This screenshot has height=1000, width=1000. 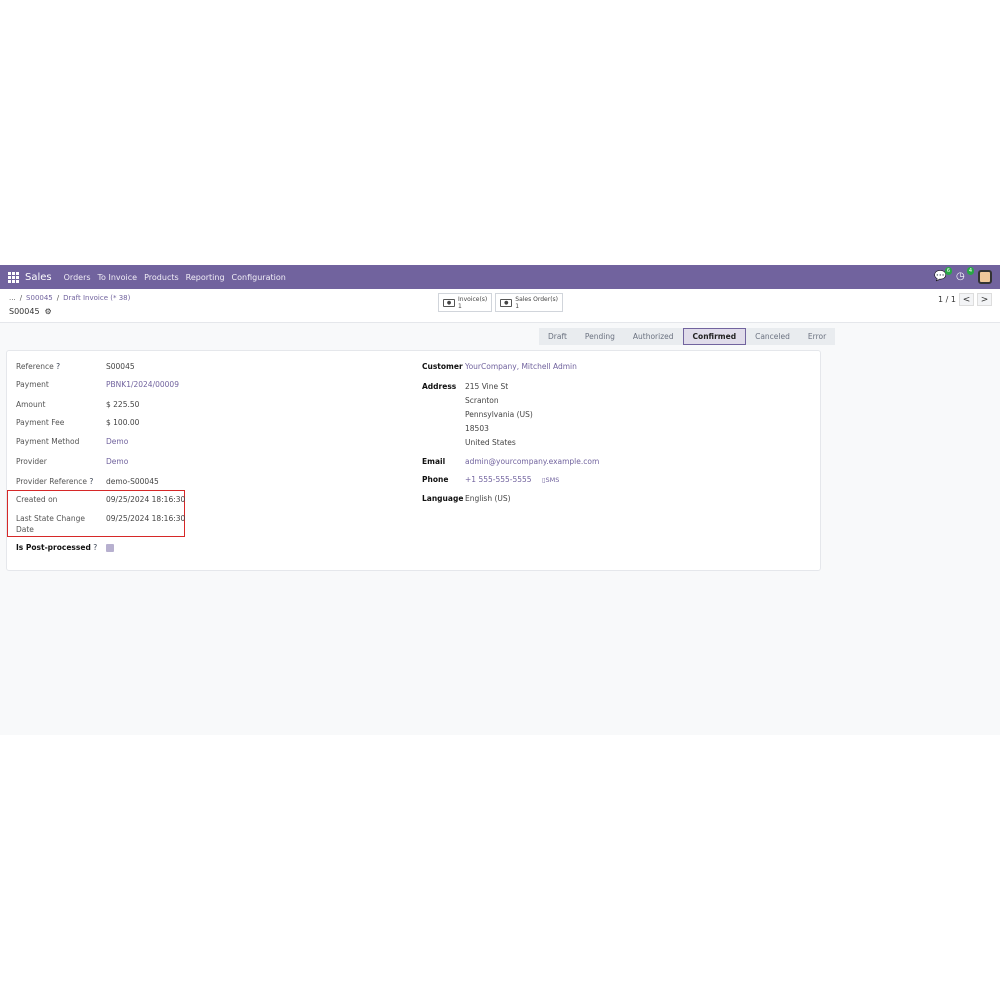 What do you see at coordinates (557, 336) in the screenshot?
I see `stage-draft: Draft` at bounding box center [557, 336].